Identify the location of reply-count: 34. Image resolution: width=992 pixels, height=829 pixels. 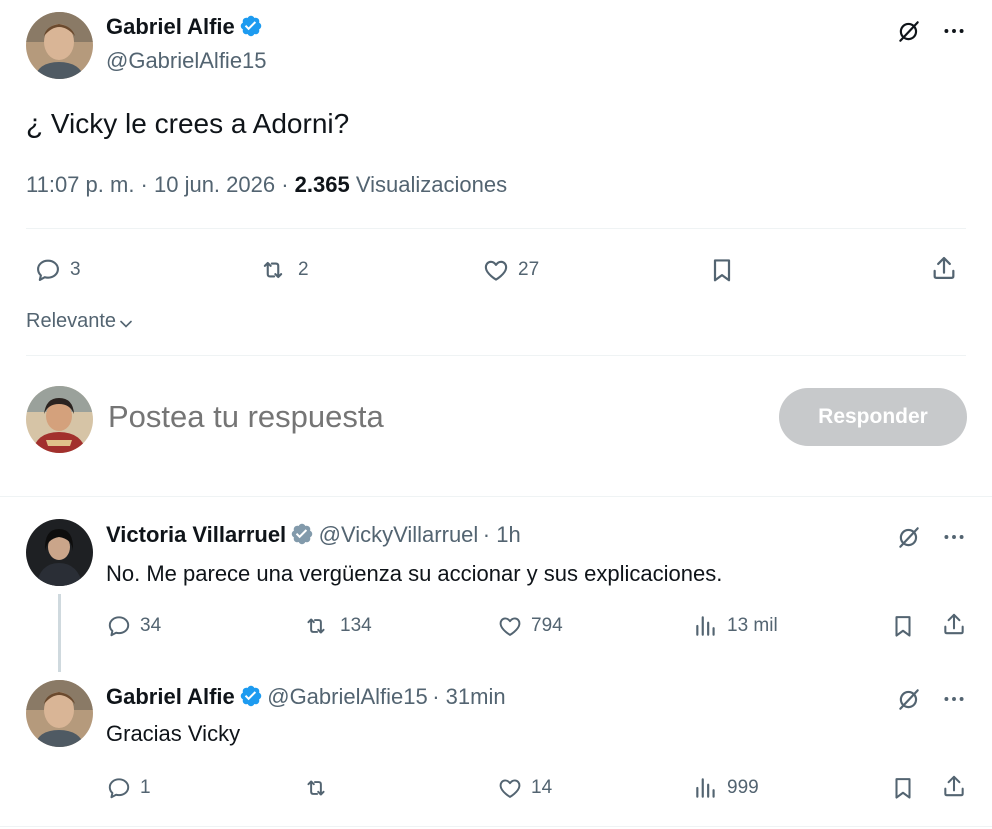
(151, 625).